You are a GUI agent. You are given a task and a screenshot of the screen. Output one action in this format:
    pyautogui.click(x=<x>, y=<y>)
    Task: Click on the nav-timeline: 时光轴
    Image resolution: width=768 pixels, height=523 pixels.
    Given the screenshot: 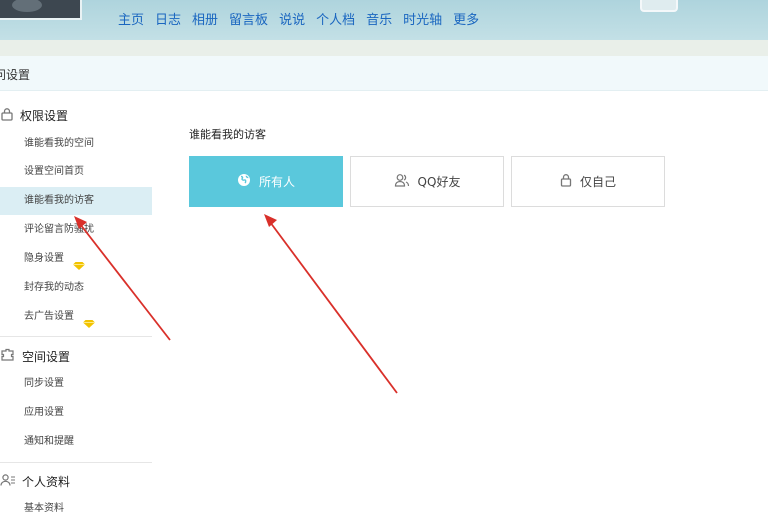 What is the action you would take?
    pyautogui.click(x=422, y=18)
    